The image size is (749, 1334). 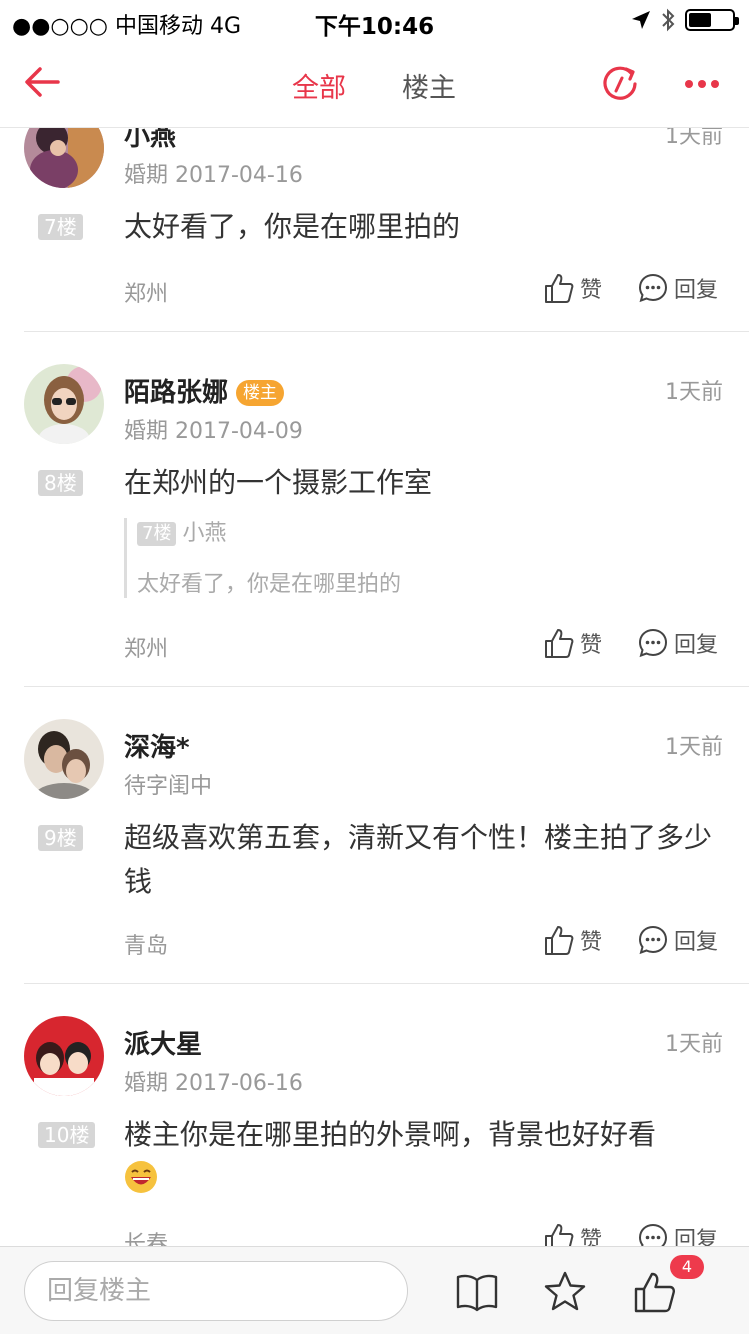 I want to click on location: 青岛, so click(x=146, y=946).